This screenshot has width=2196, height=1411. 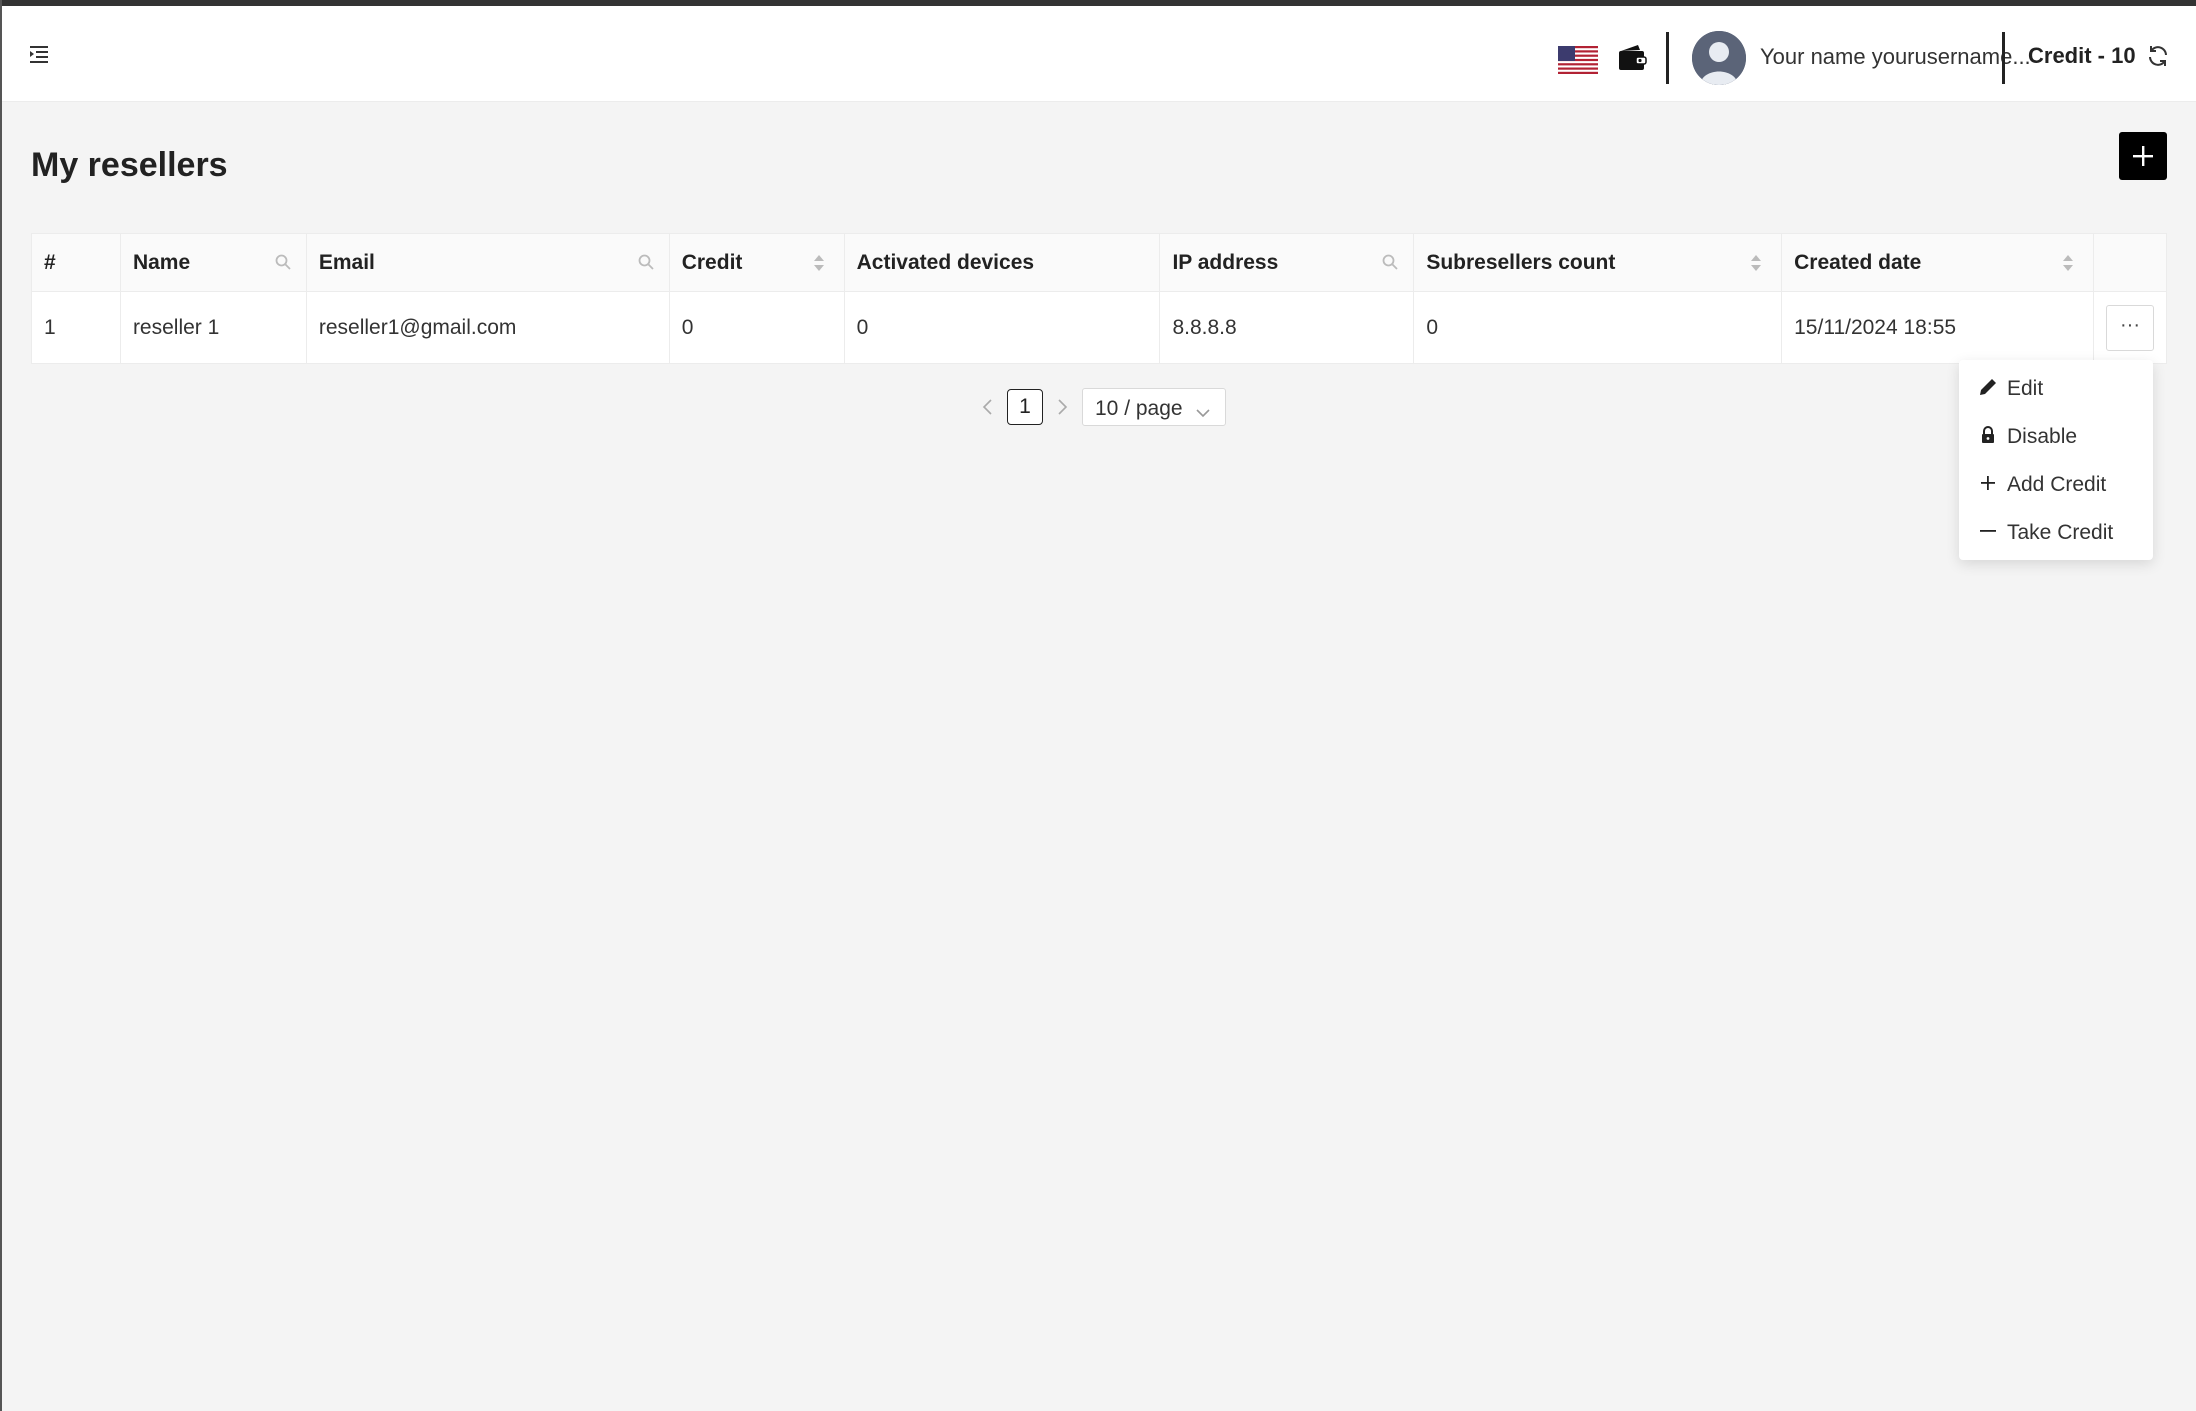 I want to click on refresh-icon, so click(x=2159, y=57).